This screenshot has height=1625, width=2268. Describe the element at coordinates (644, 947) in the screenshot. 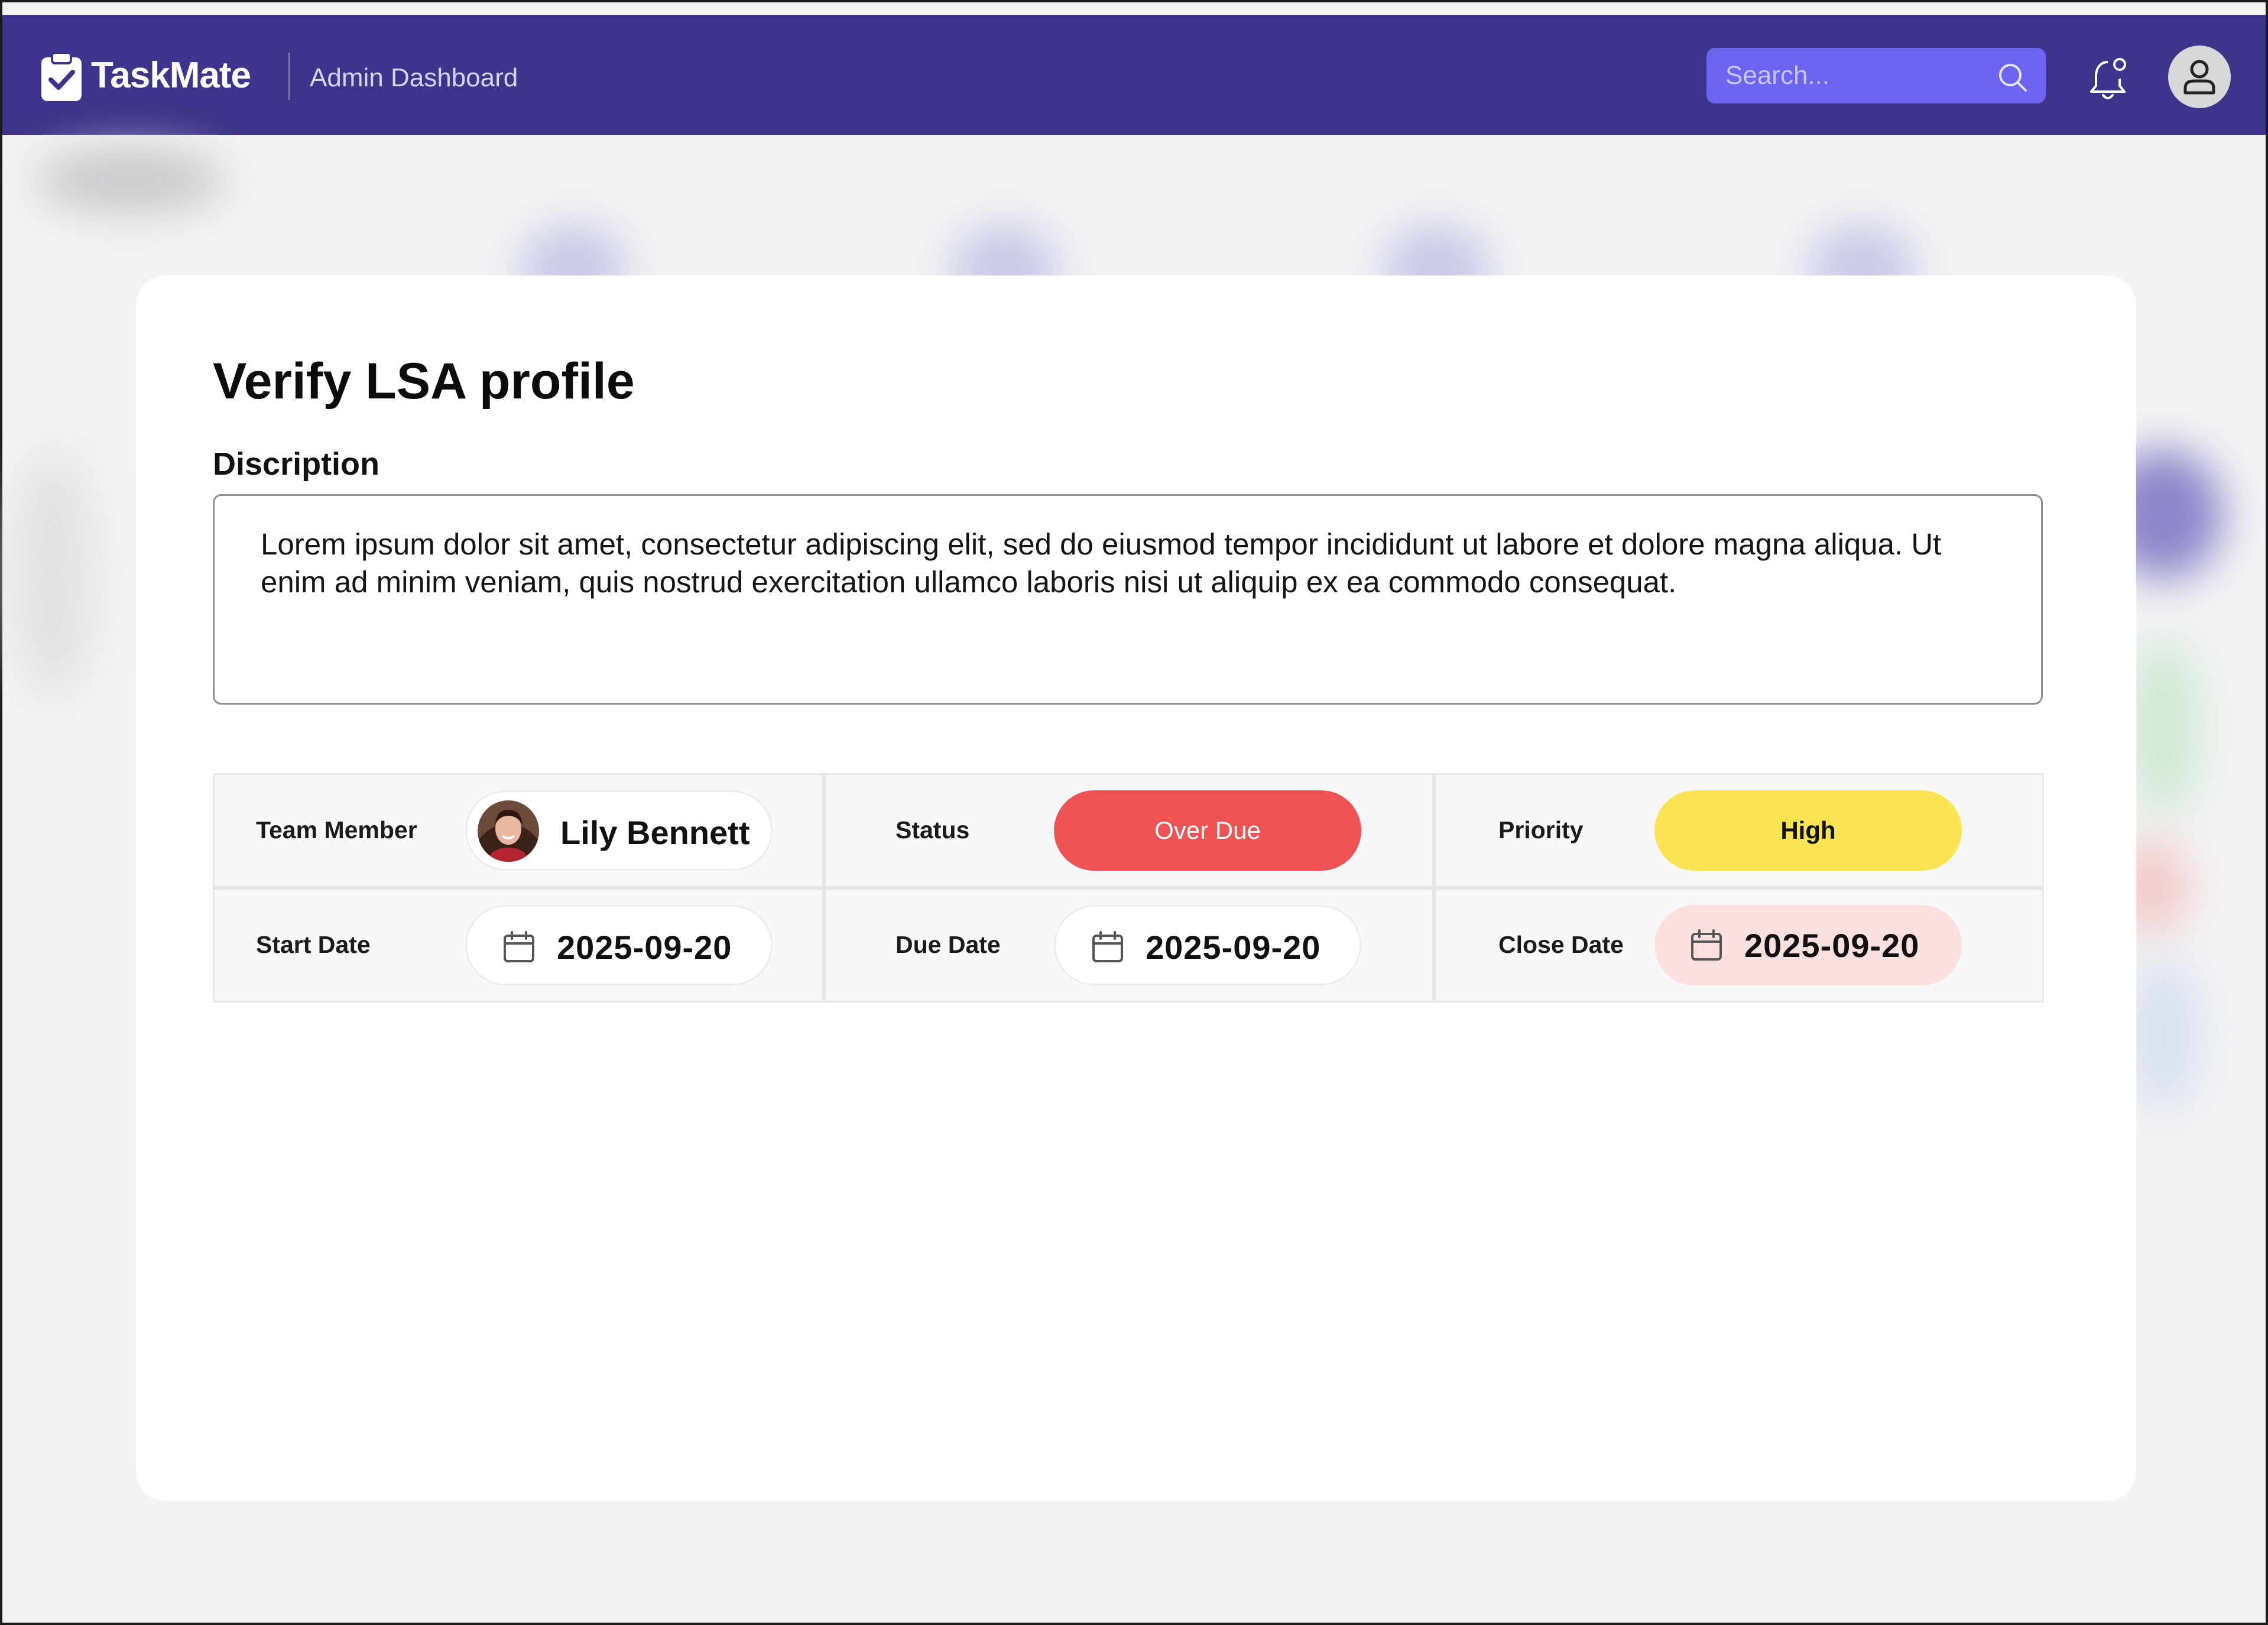

I see `start-date-value: 2025-09-20` at that location.